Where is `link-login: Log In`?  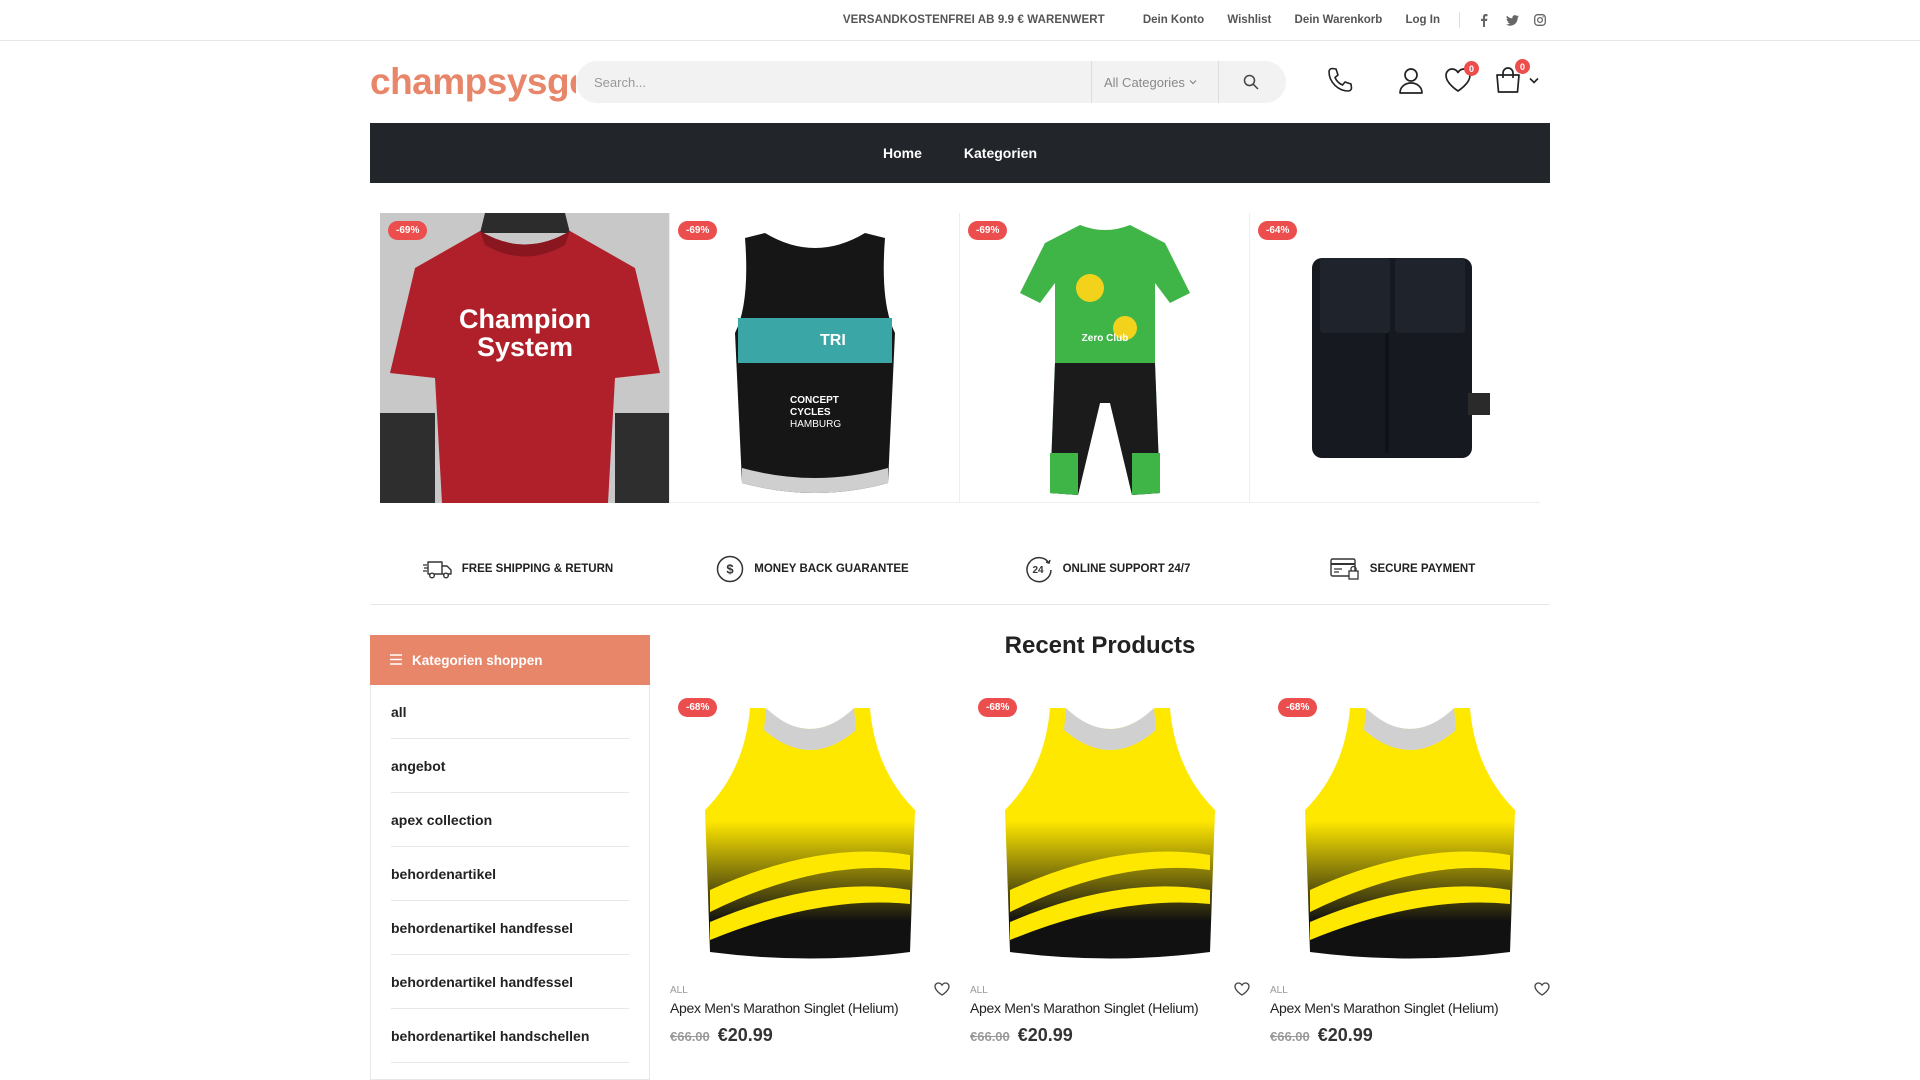
link-login: Log In is located at coordinates (1423, 20).